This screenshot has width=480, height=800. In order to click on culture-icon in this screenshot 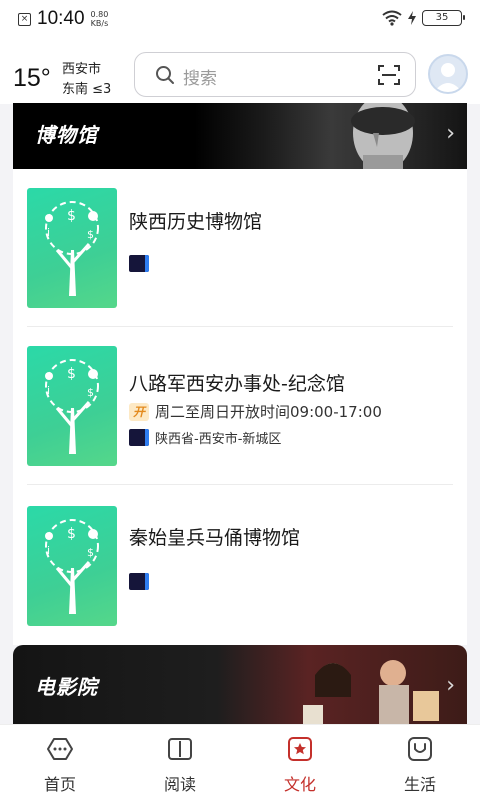, I will do `click(300, 749)`.